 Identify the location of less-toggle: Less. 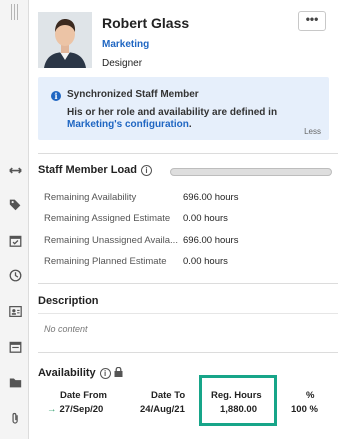
(312, 131).